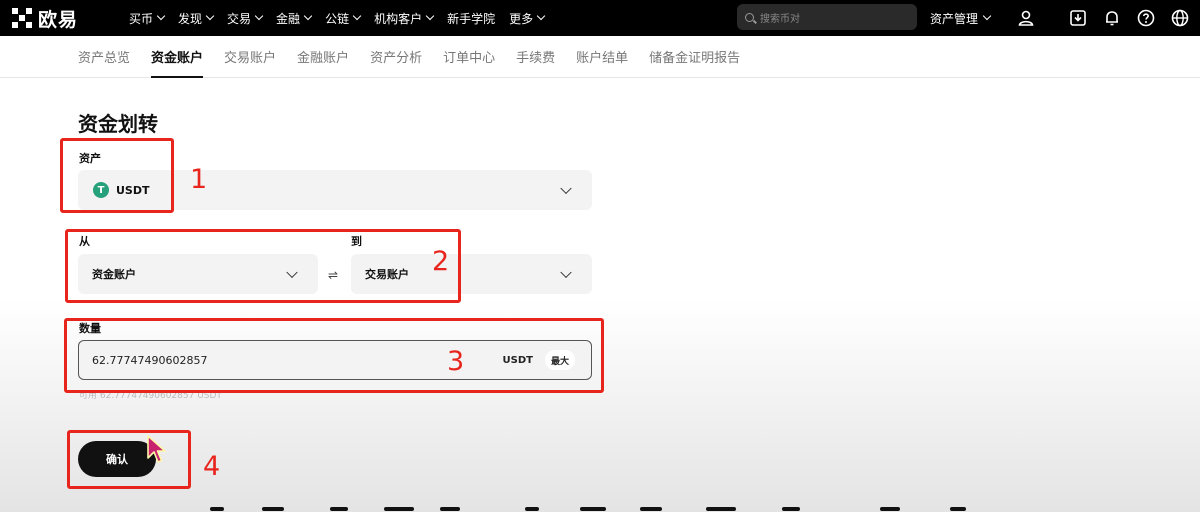 The width and height of the screenshot is (1200, 512). I want to click on subnav-proof-of-reserves: 储备金证明报告, so click(694, 57).